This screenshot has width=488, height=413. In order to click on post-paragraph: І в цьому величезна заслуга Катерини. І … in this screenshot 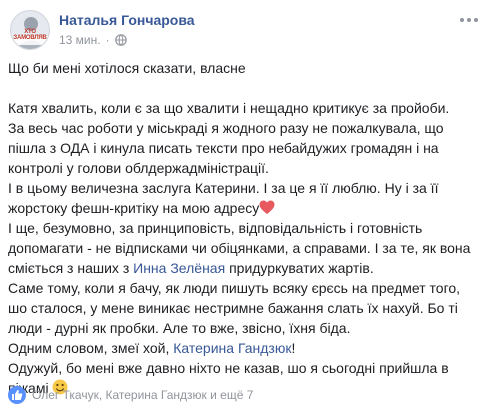, I will do `click(223, 198)`.